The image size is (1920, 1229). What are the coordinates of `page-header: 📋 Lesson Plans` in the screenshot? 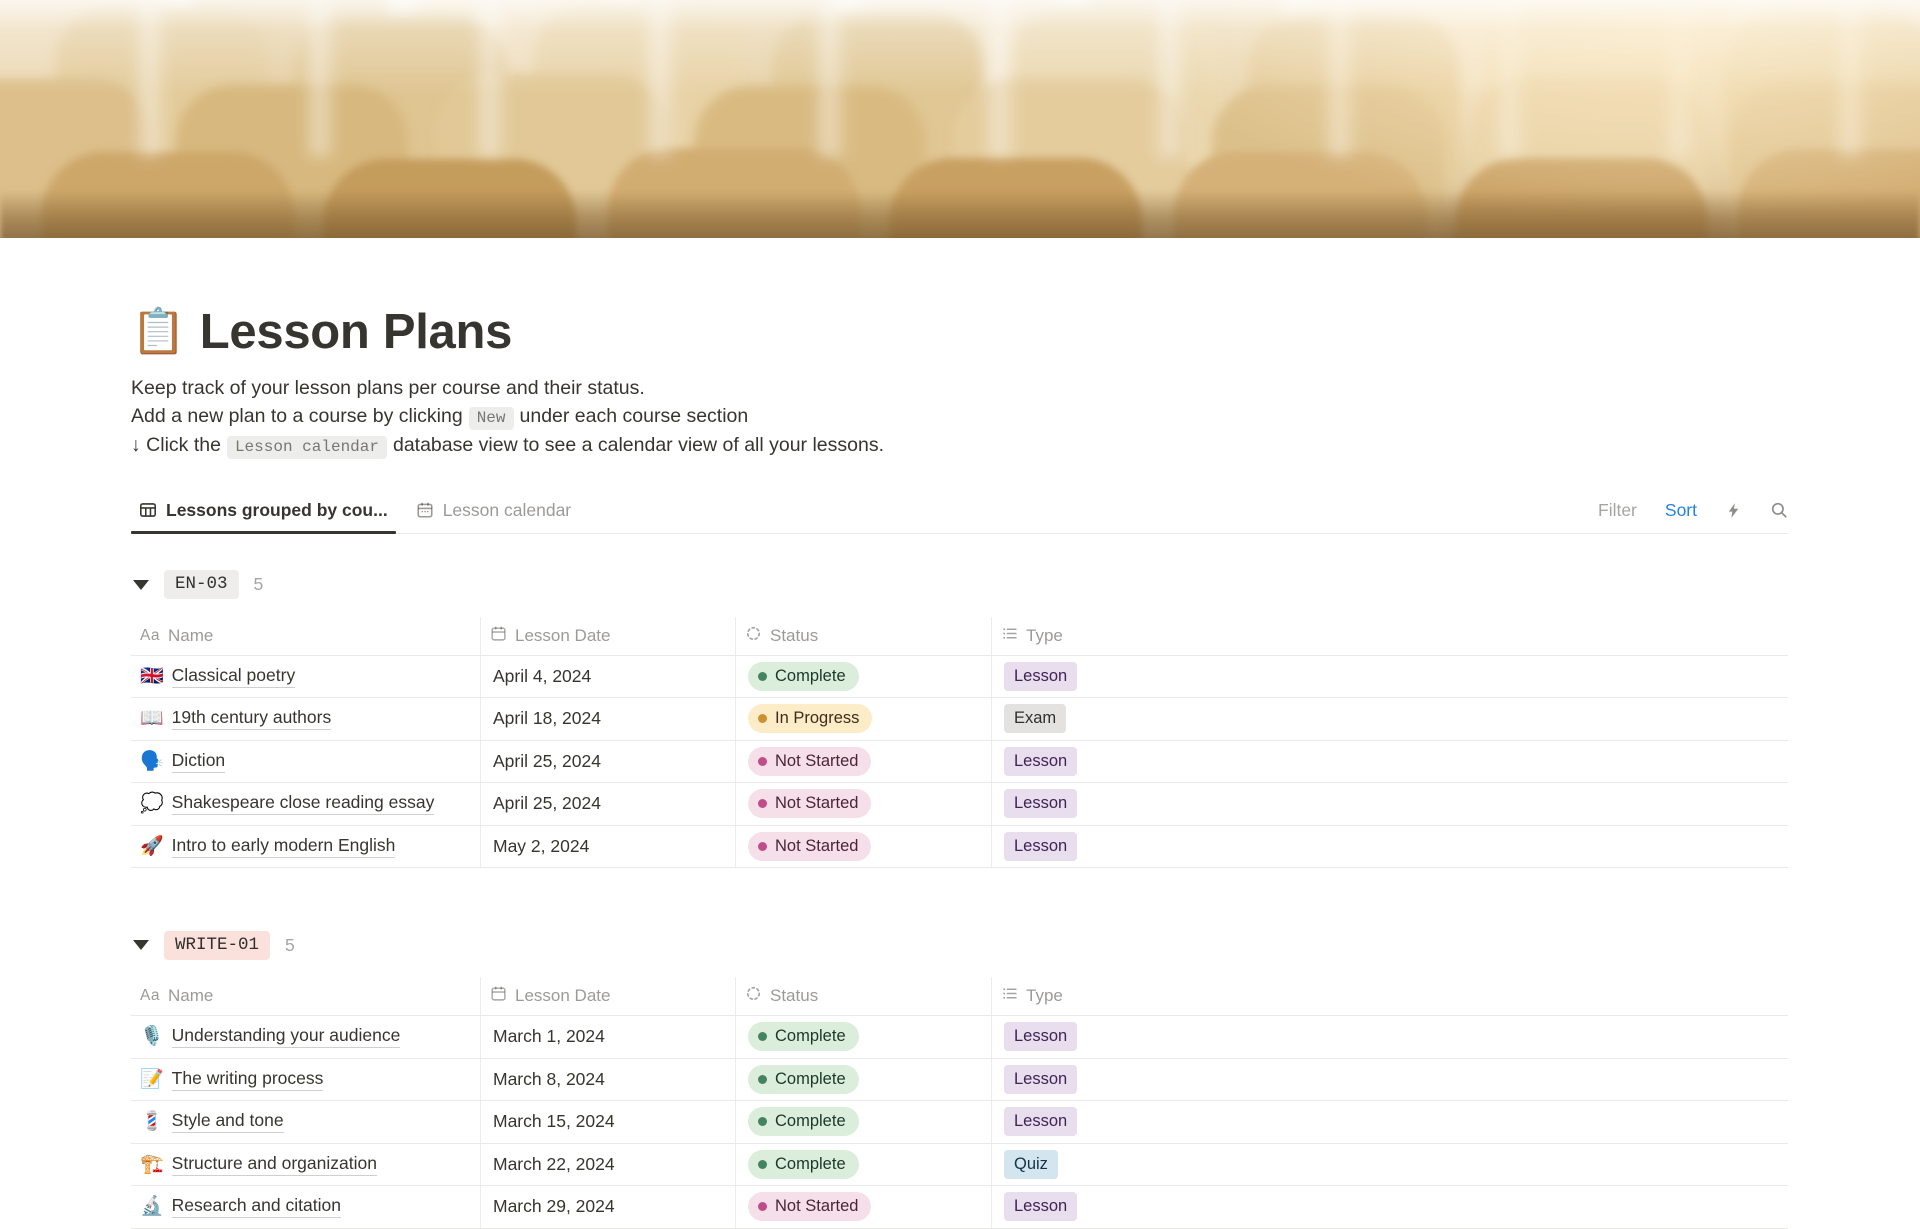 It's located at (959, 332).